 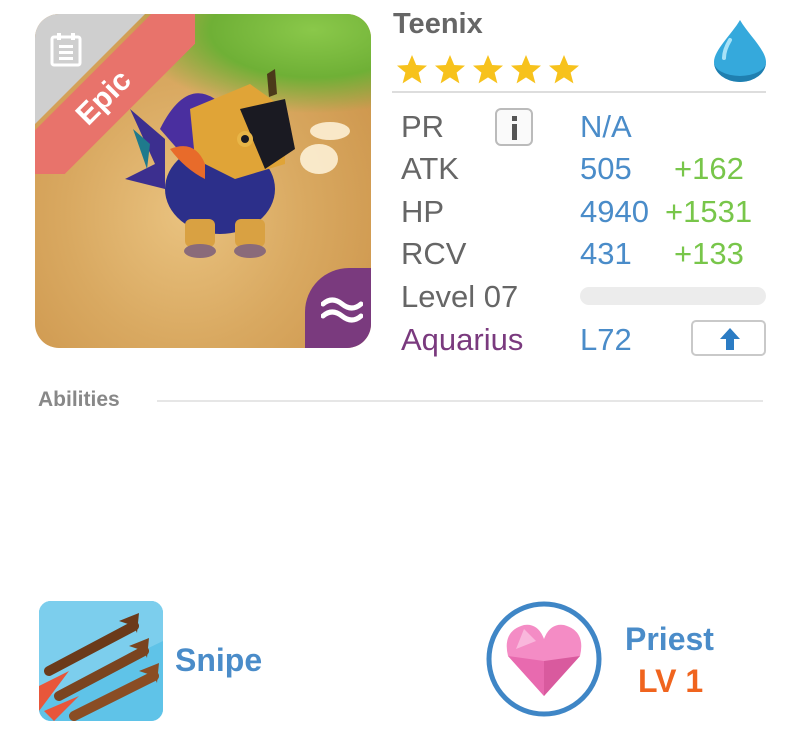 I want to click on arrow-up-icon, so click(x=730, y=339).